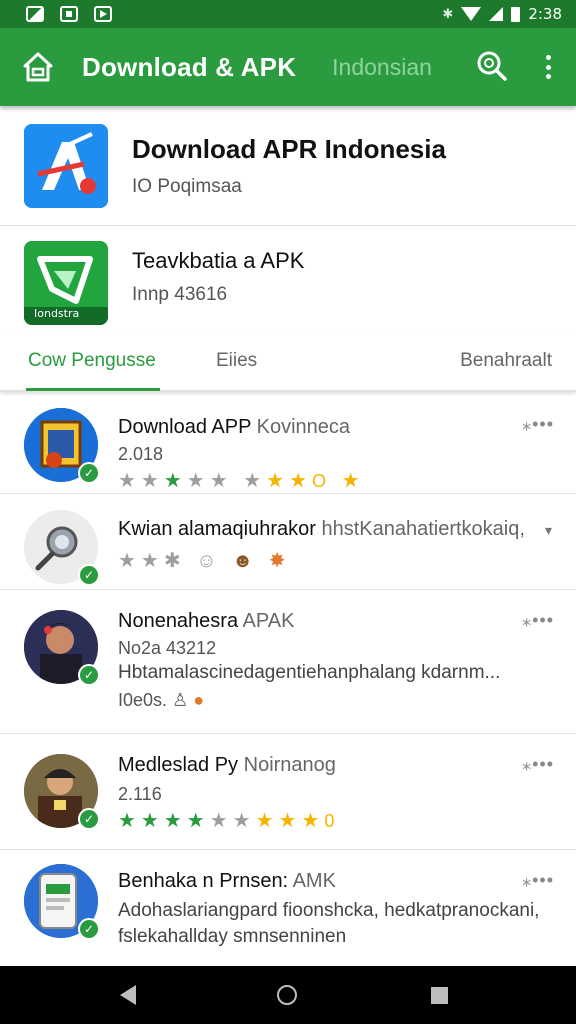 The image size is (576, 1024). I want to click on app-subtitle: Indonsian, so click(382, 66).